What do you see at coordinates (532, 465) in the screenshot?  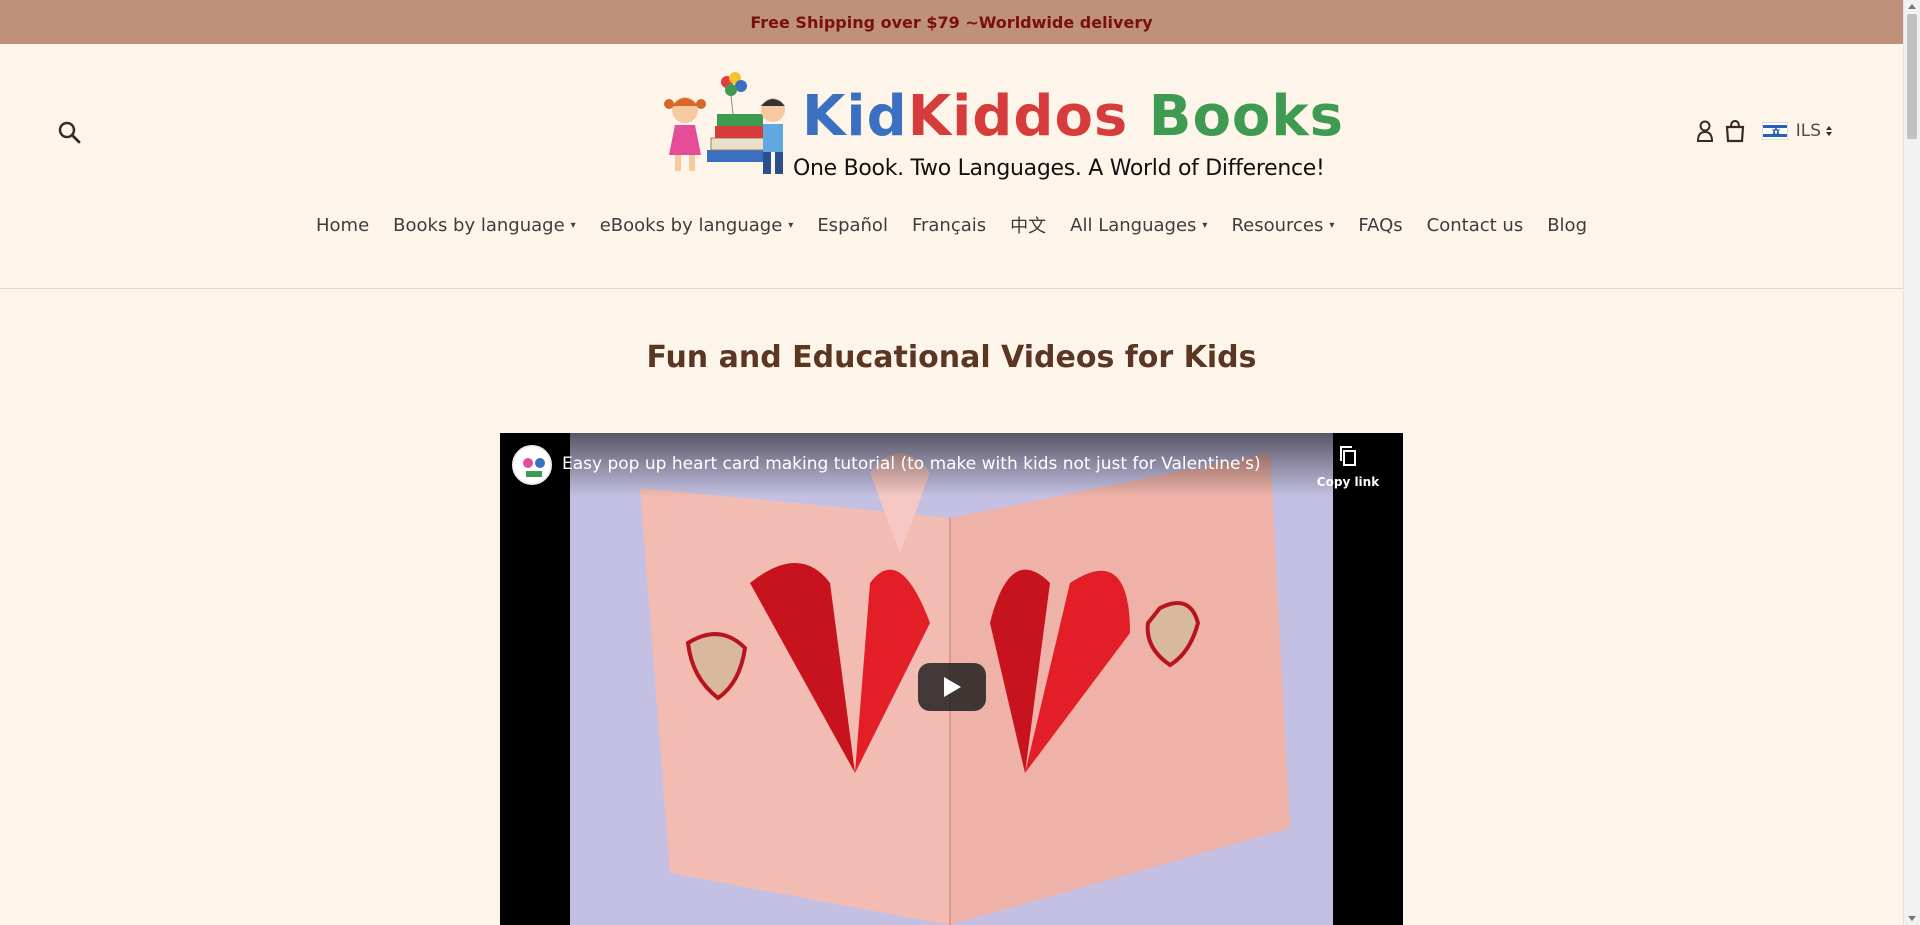 I see `channel-avatar` at bounding box center [532, 465].